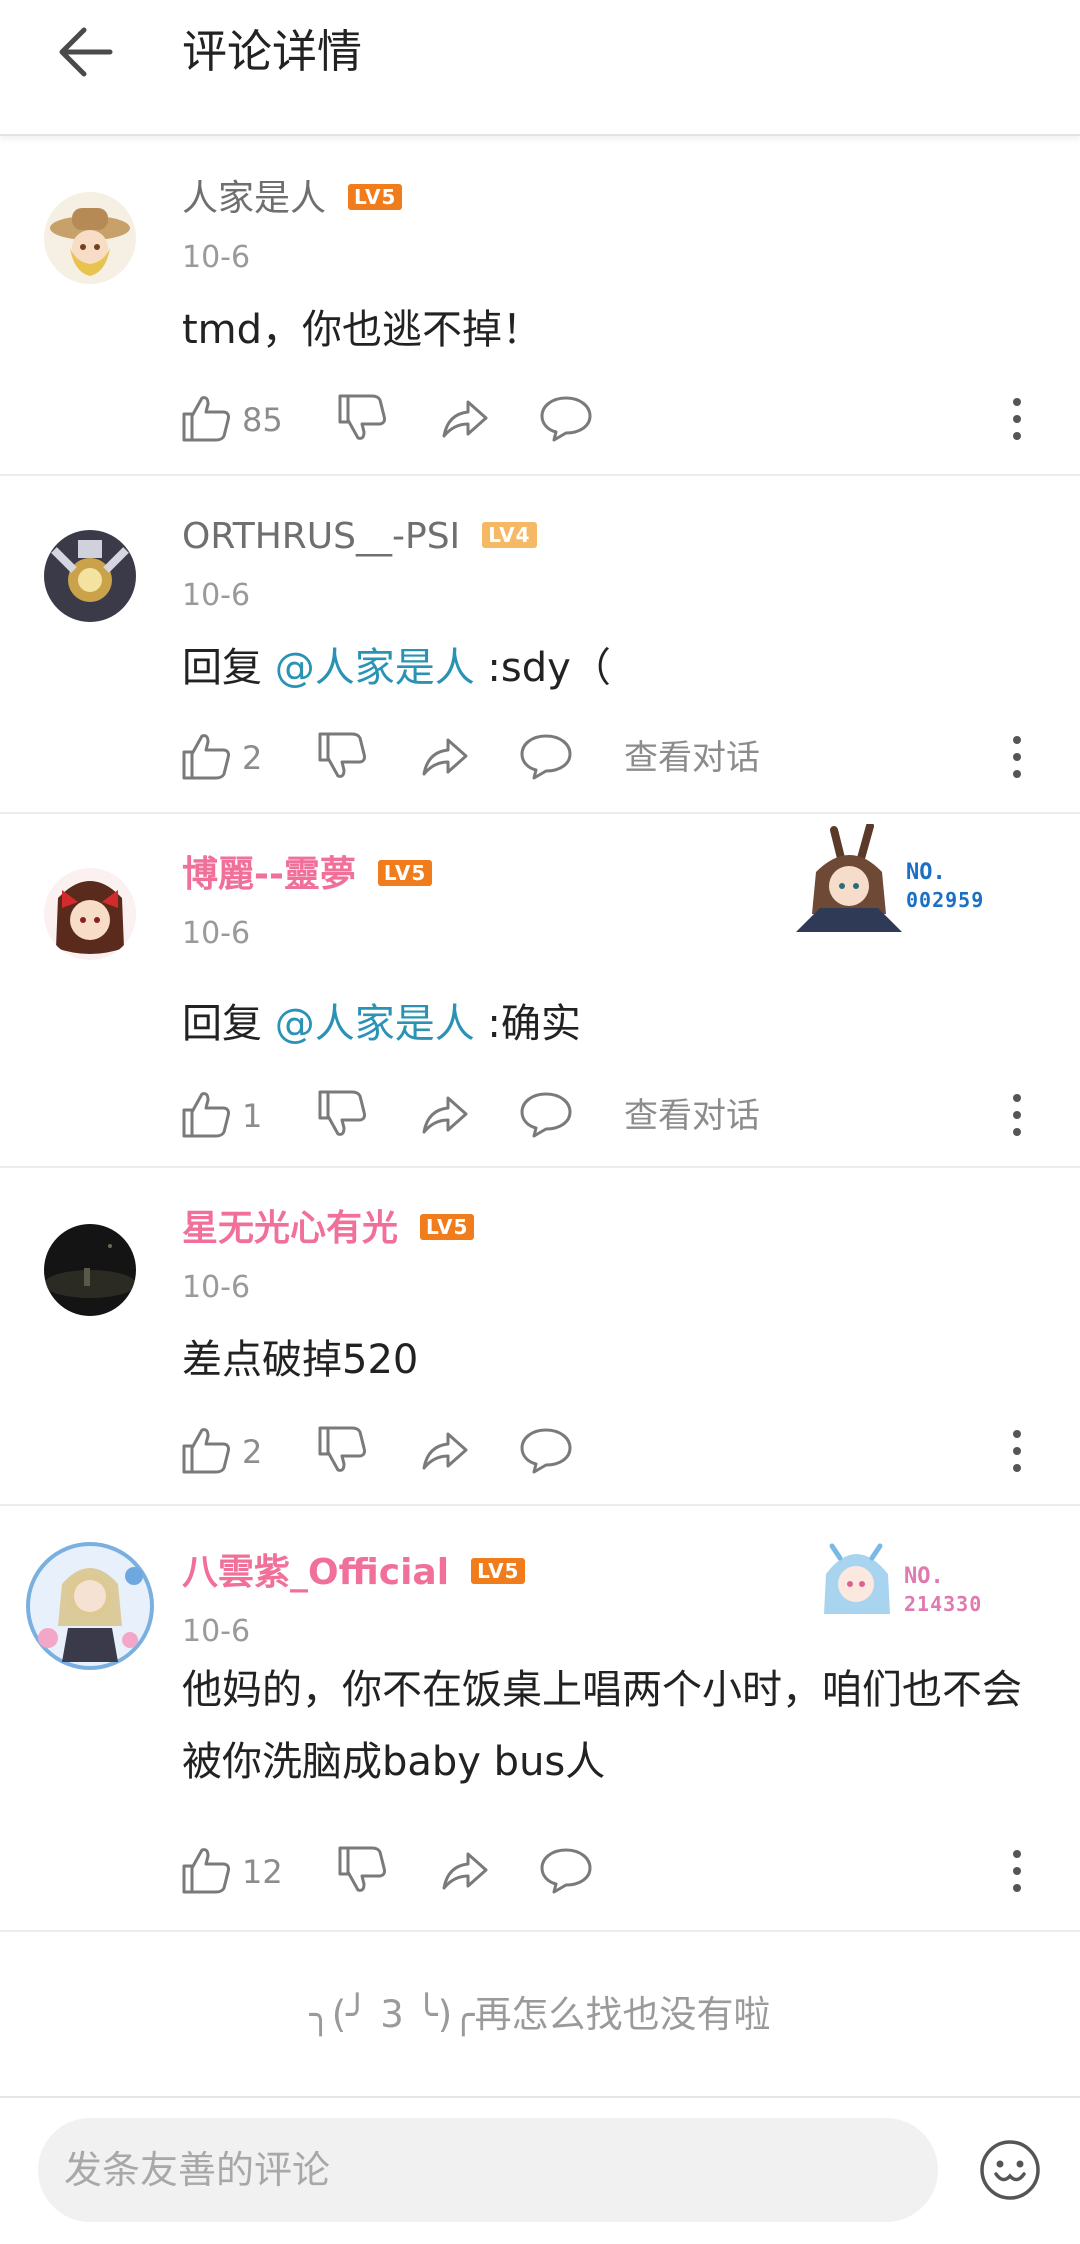 This screenshot has height=2244, width=1080. Describe the element at coordinates (509, 535) in the screenshot. I see `level-badge: LV4` at that location.